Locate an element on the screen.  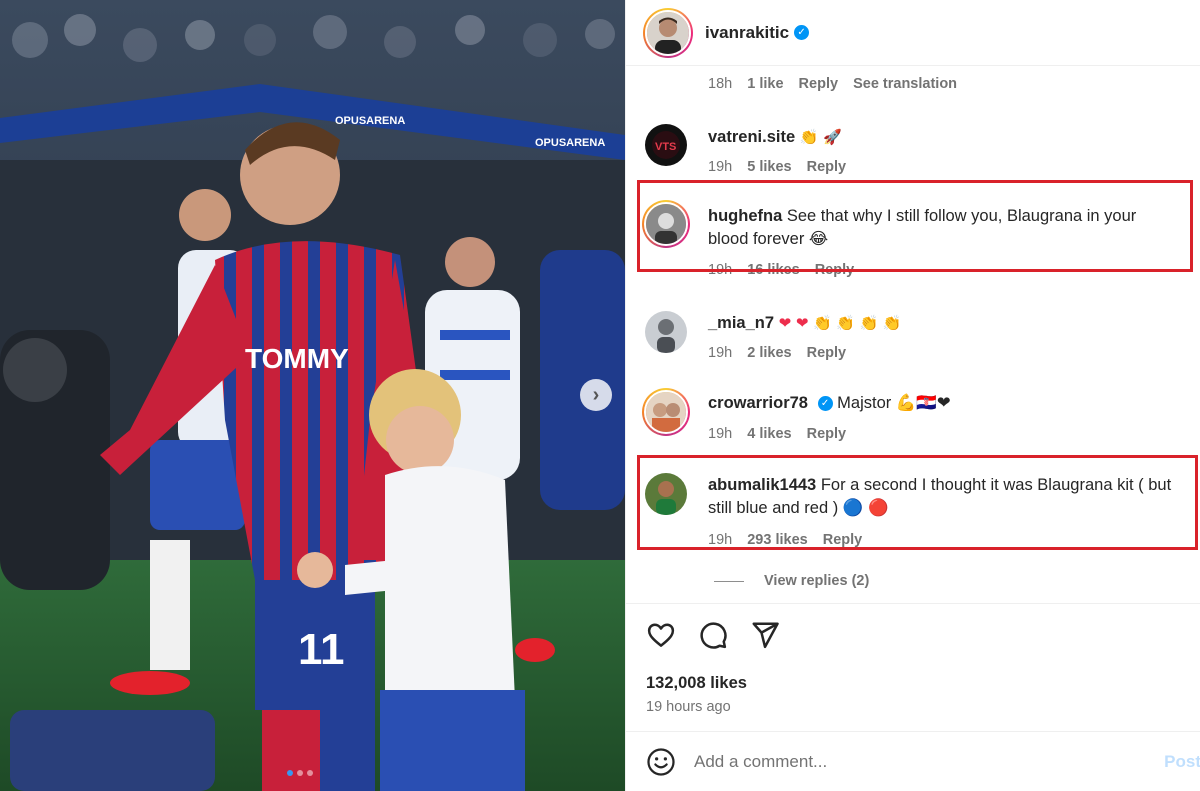
author-username: ivanrakitic is located at coordinates (747, 33).